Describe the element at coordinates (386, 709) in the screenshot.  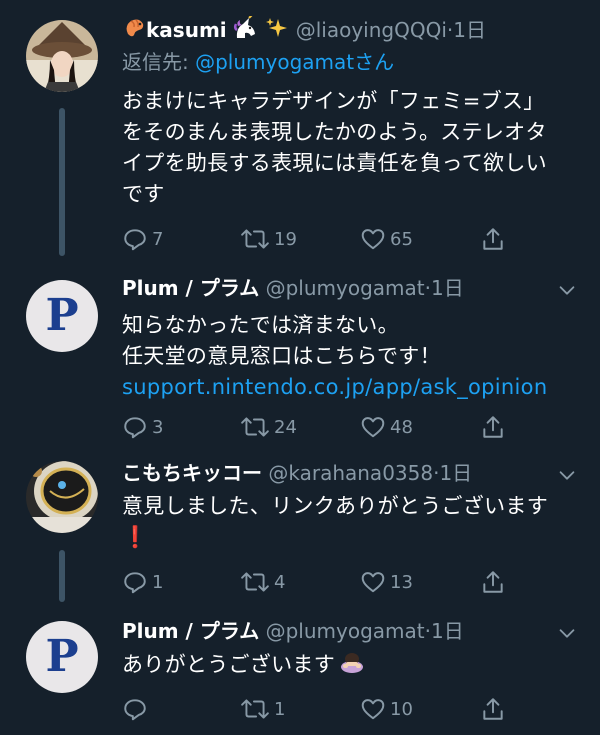
I see `like-button: 10` at that location.